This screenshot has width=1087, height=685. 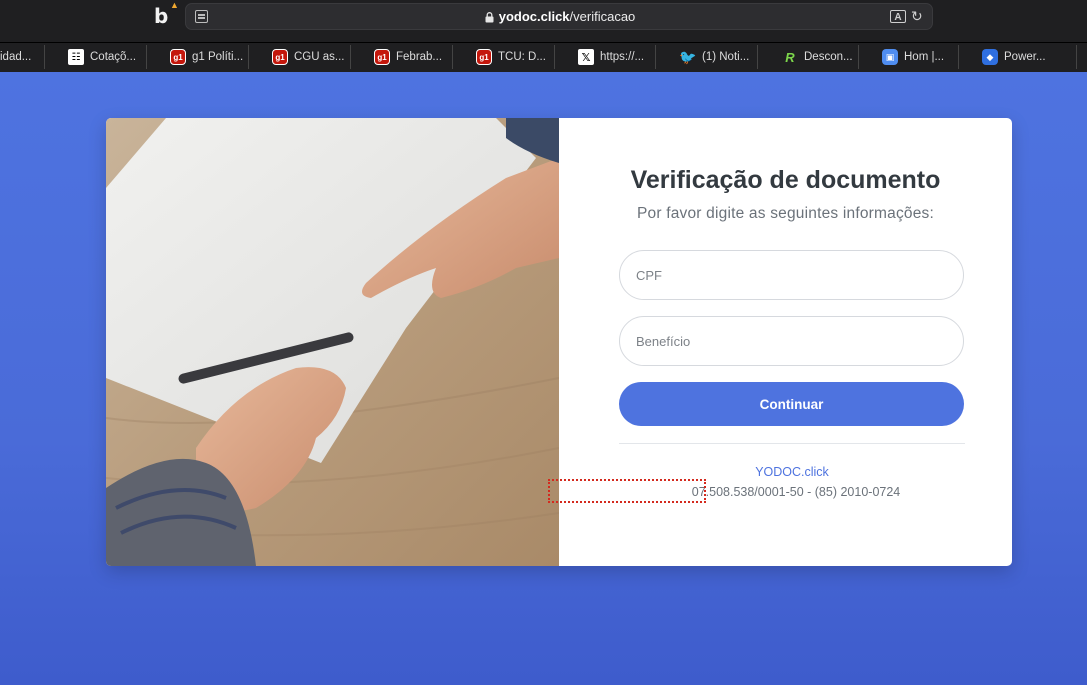 I want to click on twitter-icon: 🐦, so click(x=688, y=56).